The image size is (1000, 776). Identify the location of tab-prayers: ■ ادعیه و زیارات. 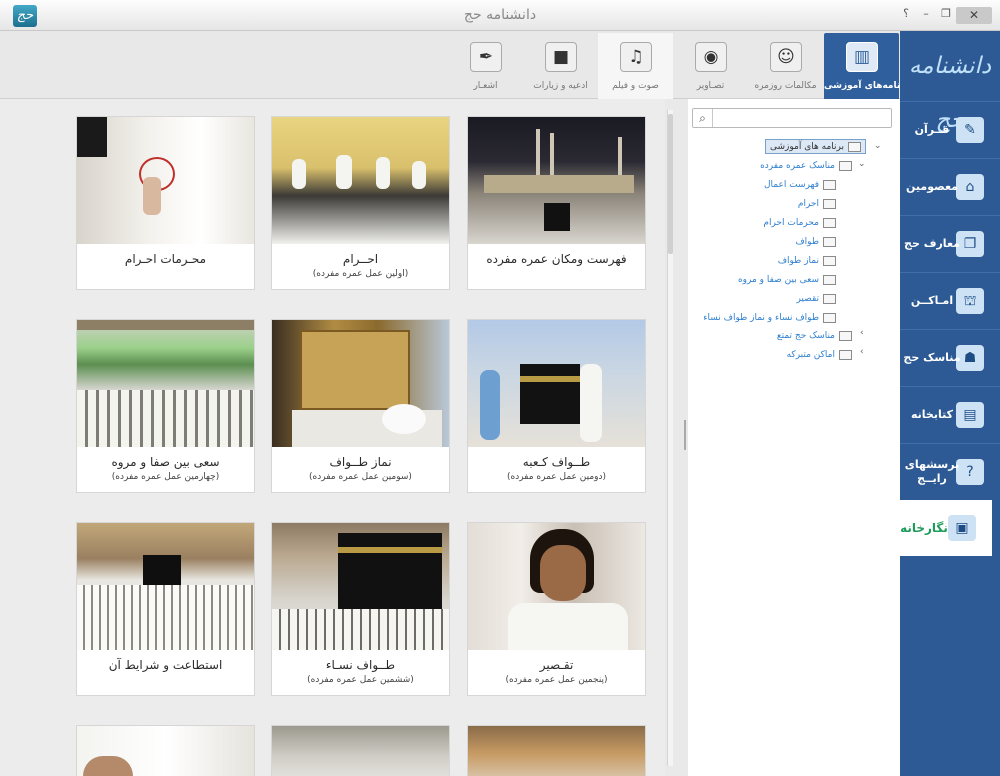
(560, 66).